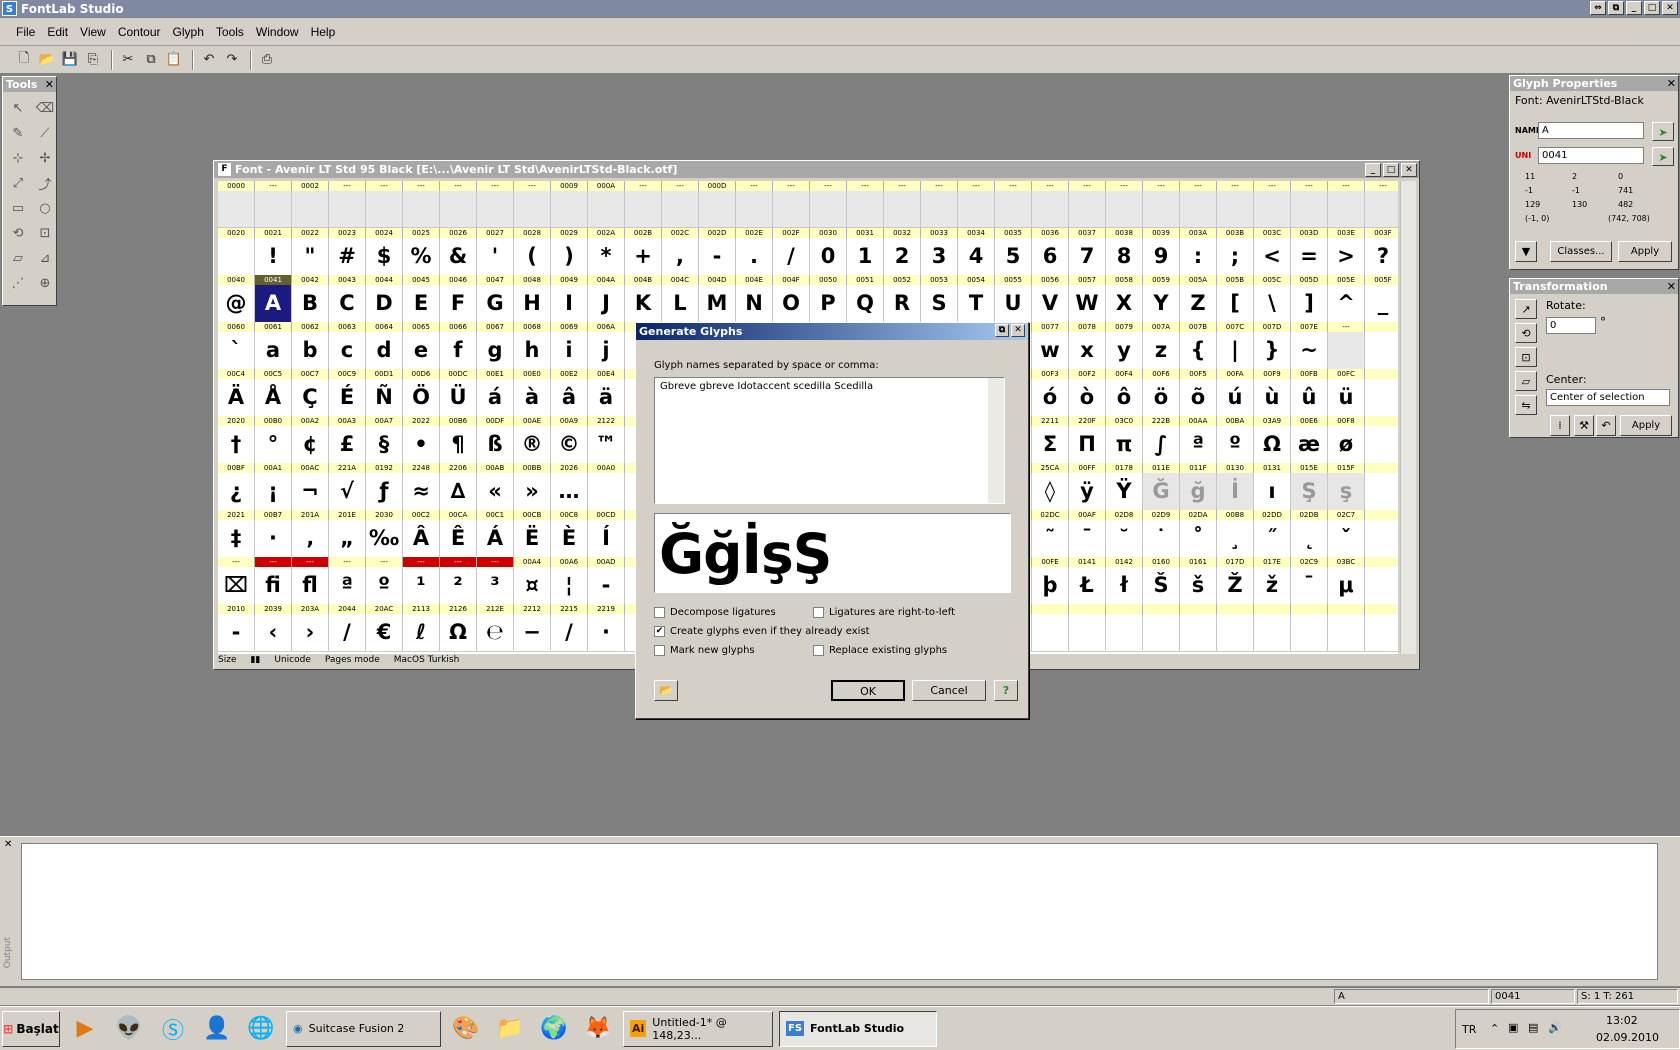  Describe the element at coordinates (45, 283) in the screenshot. I see `zoom-tool-icon: ⊕` at that location.